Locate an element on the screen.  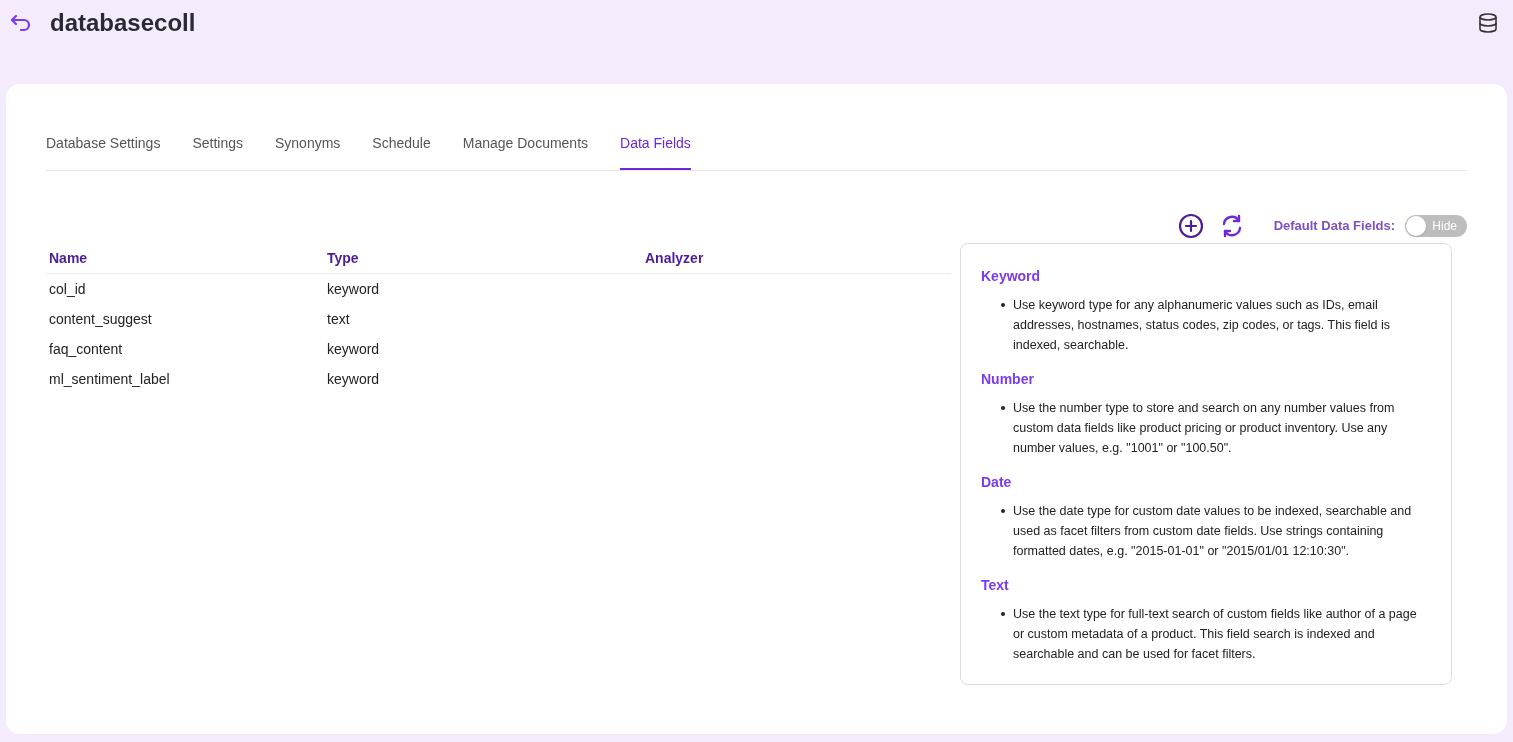
table-cell: ml_sentiment_label is located at coordinates (109, 378).